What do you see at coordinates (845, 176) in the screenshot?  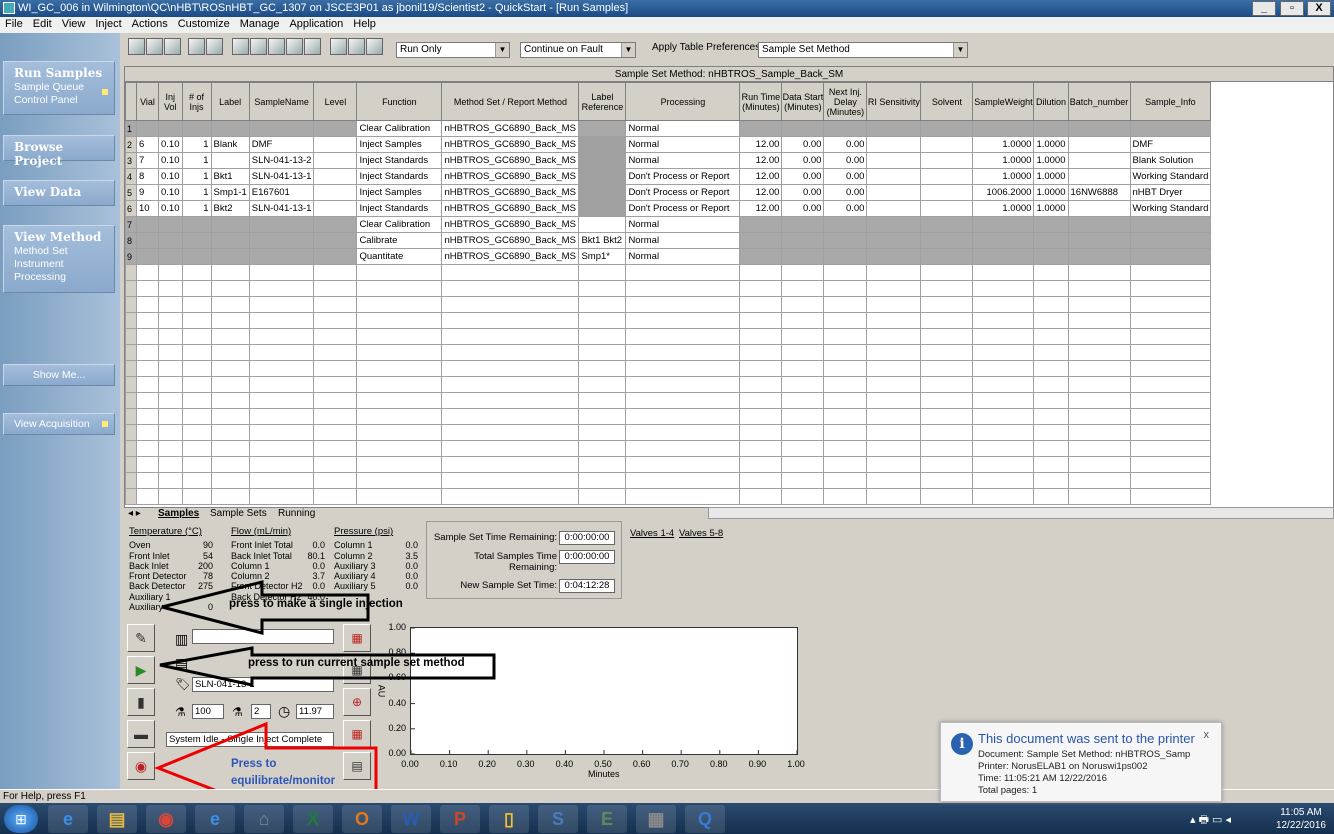 I see `table-cell: 0.00` at bounding box center [845, 176].